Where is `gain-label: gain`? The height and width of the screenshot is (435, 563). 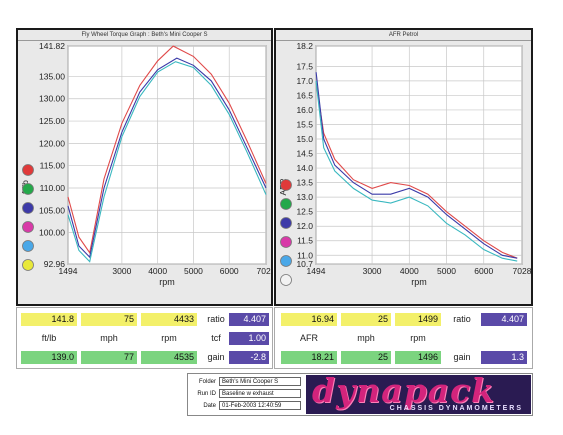
gain-label: gain is located at coordinates (216, 357).